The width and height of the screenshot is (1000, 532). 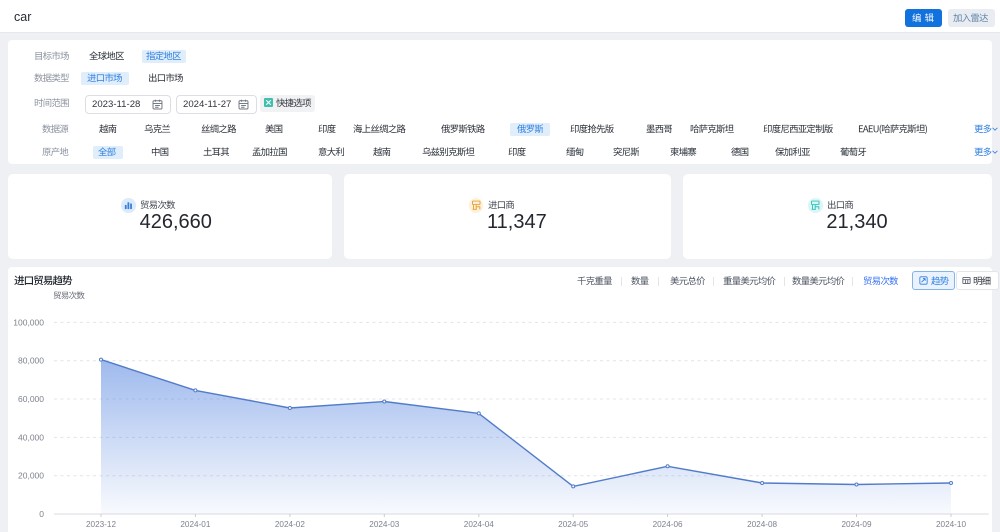 What do you see at coordinates (195, 524) in the screenshot?
I see `svg-text: 2024-01` at bounding box center [195, 524].